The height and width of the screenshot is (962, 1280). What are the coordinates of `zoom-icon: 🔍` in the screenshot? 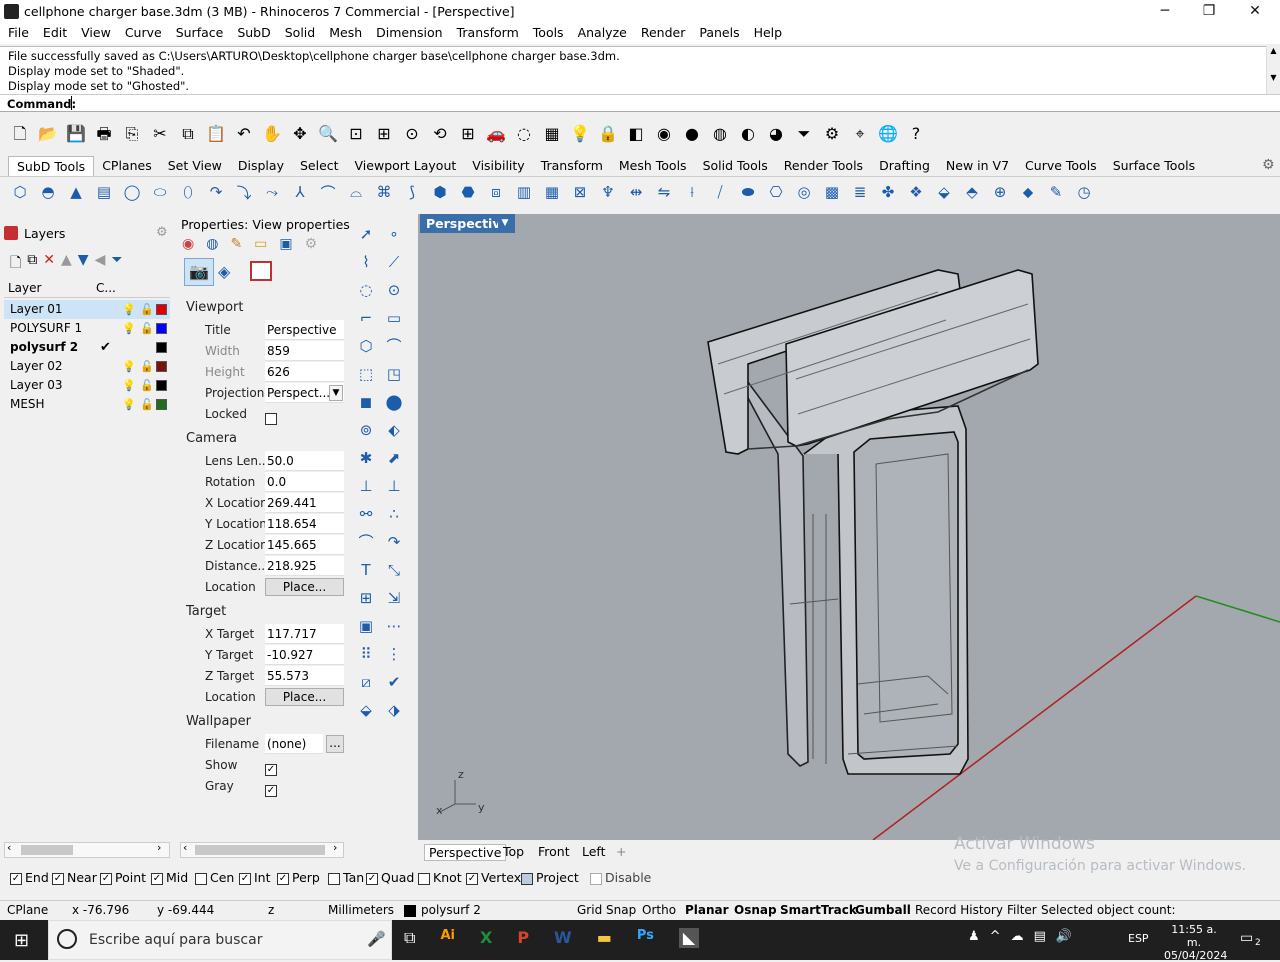 It's located at (328, 134).